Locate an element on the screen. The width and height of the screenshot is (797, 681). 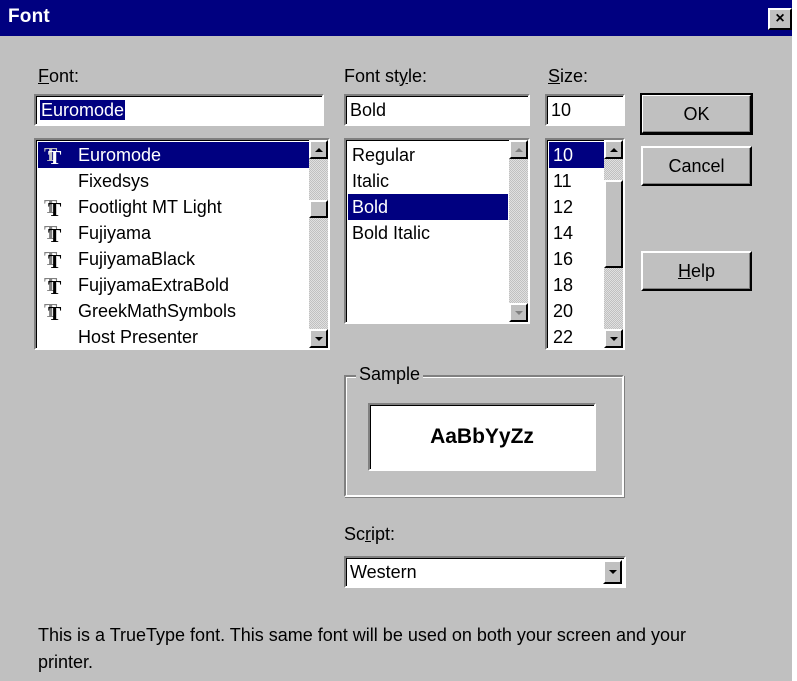
list-item-label: 22 is located at coordinates (563, 337).